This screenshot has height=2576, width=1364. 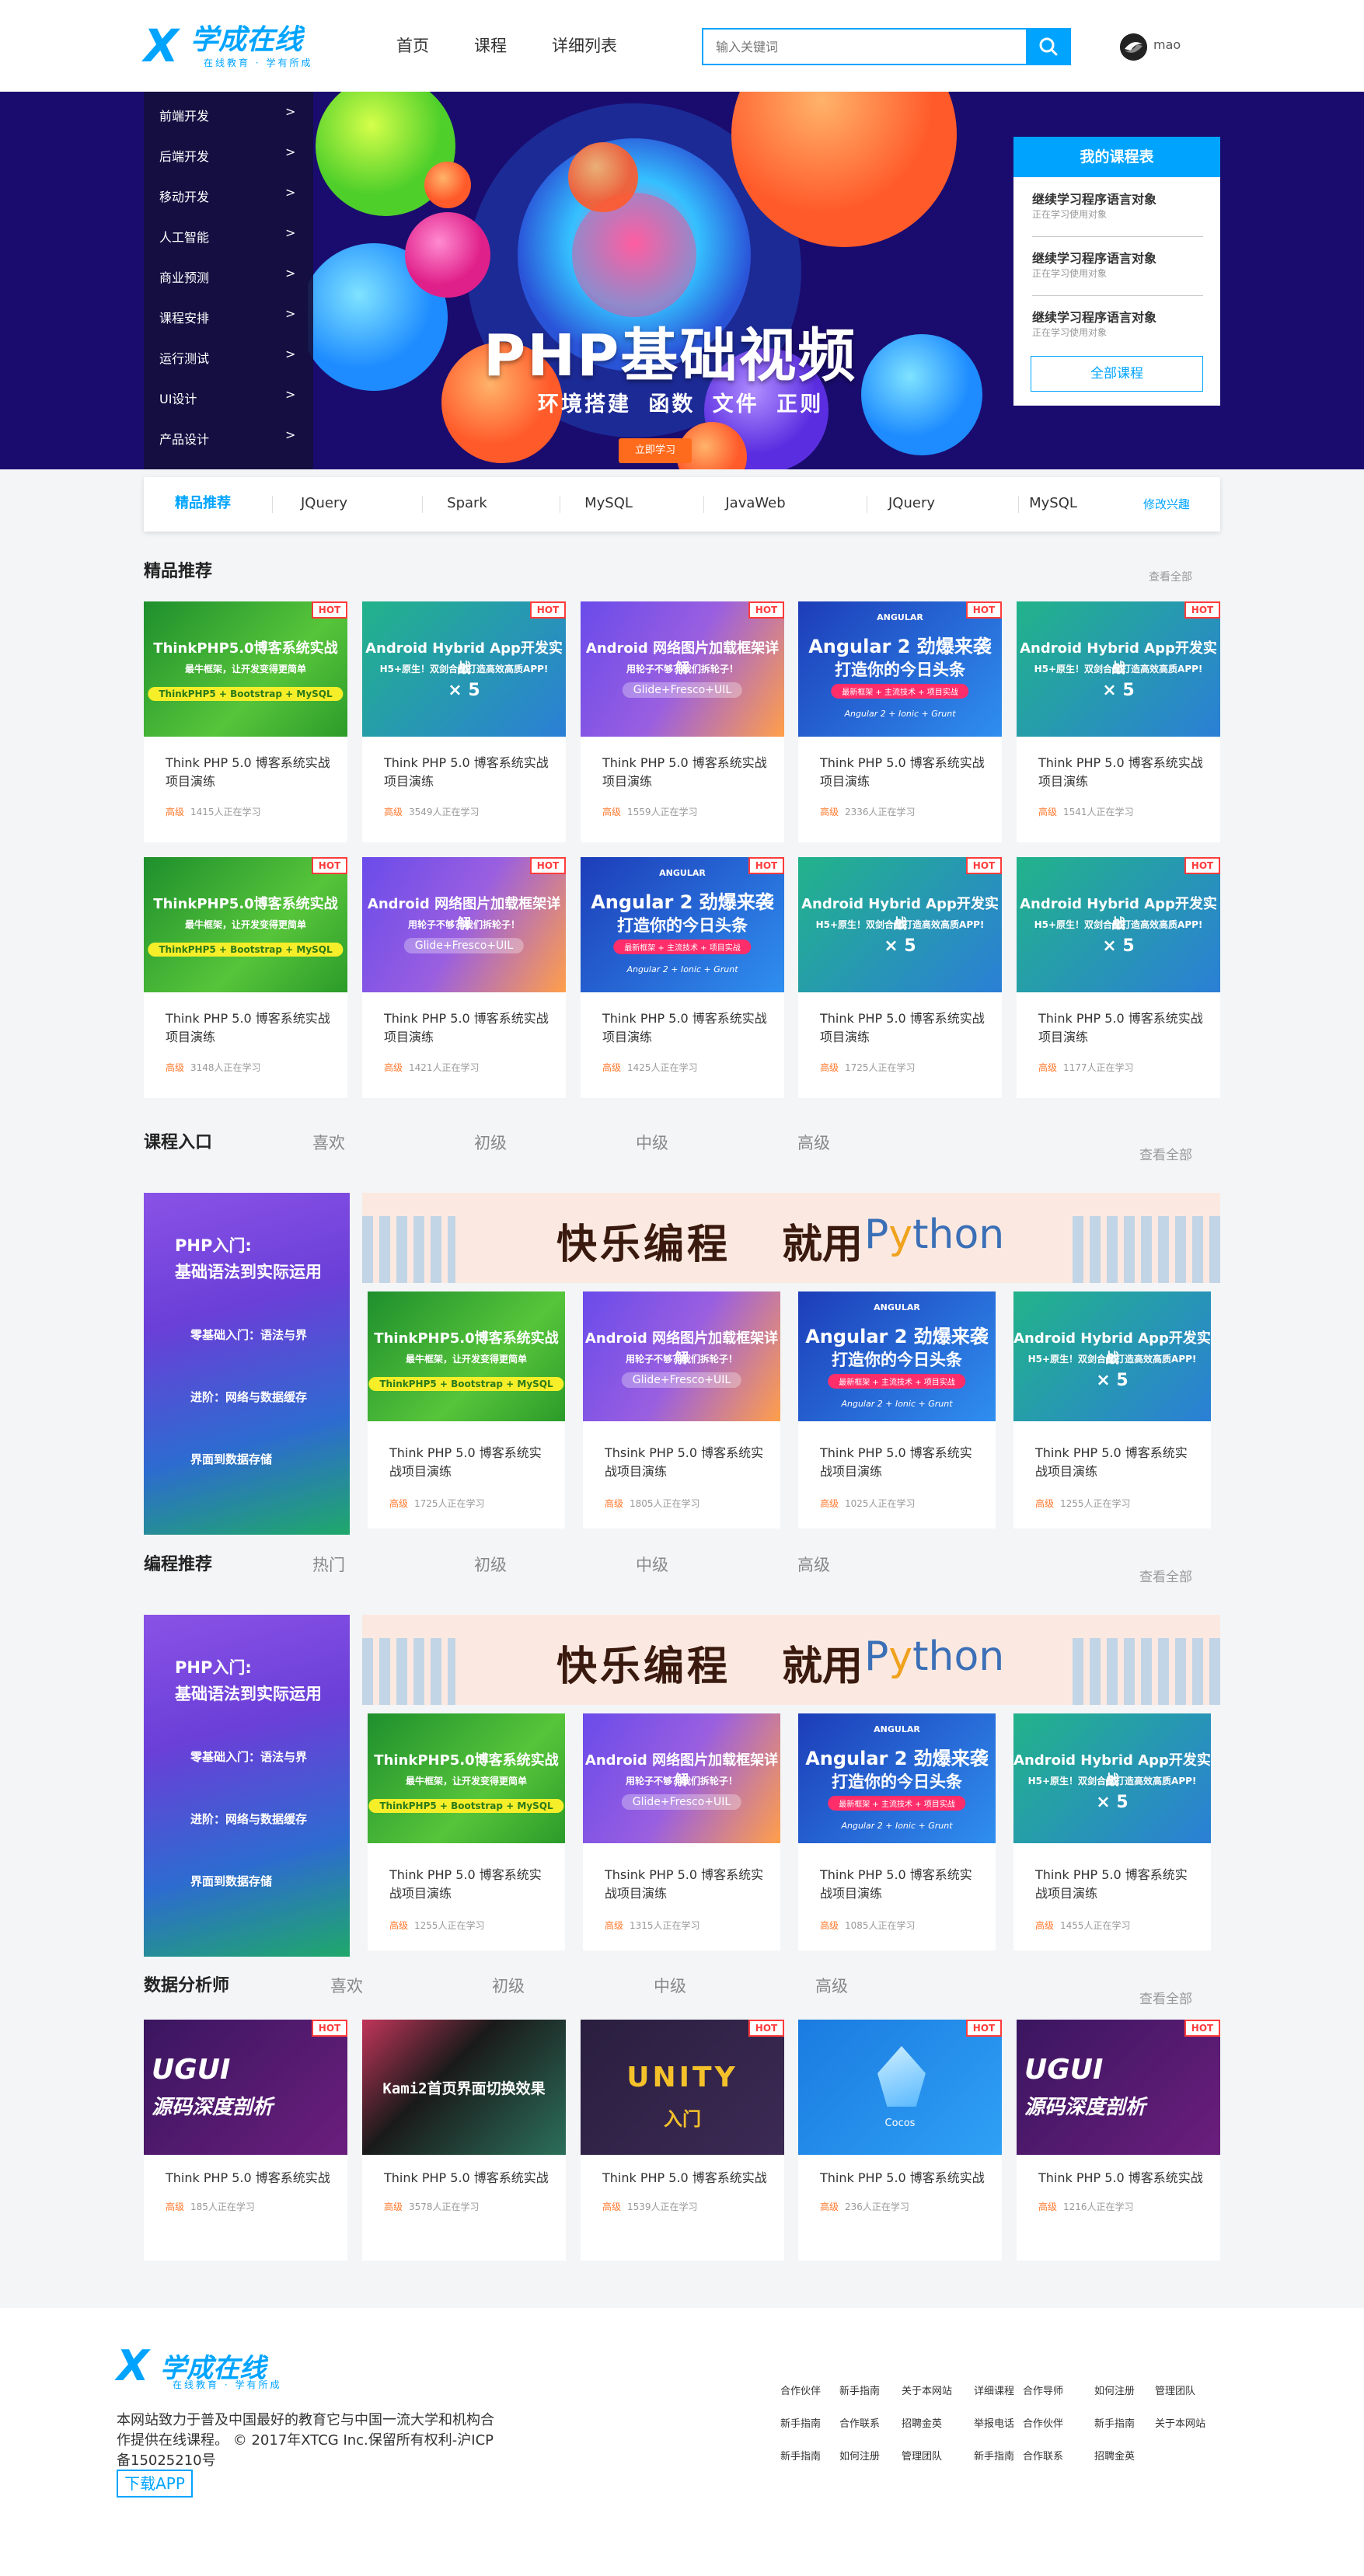 I want to click on tab-mysql: MySQL, so click(x=608, y=503).